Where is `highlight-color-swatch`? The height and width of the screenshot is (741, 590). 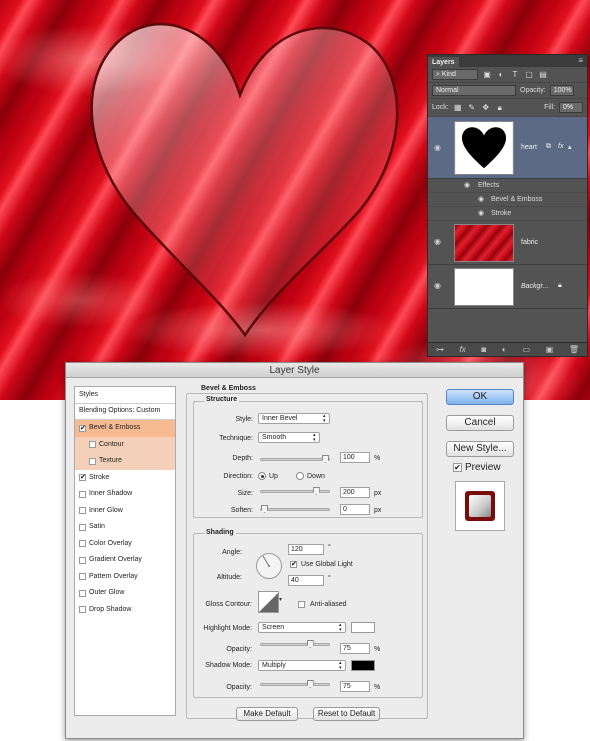
highlight-color-swatch is located at coordinates (363, 627).